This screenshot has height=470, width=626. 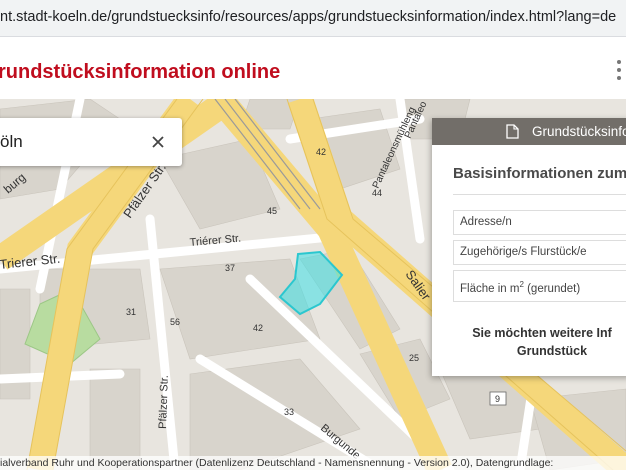 I want to click on info-row-label: Fläche in m2 (gerundet), so click(x=520, y=287).